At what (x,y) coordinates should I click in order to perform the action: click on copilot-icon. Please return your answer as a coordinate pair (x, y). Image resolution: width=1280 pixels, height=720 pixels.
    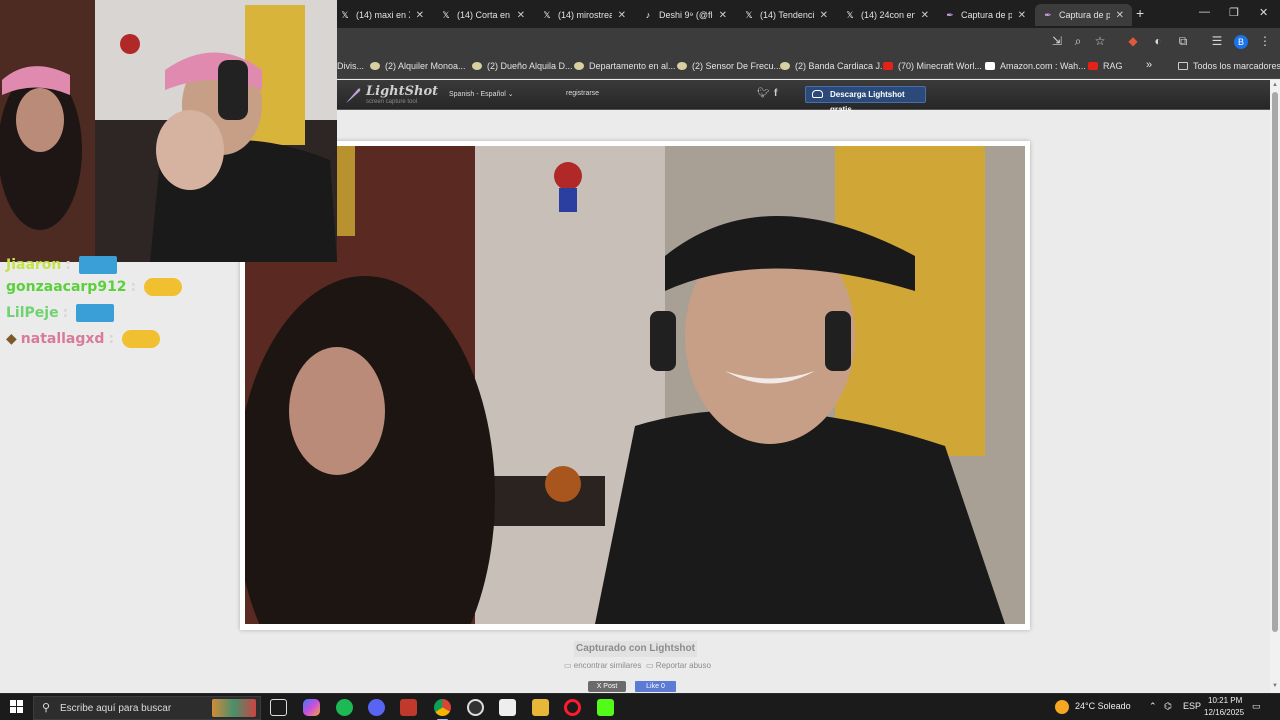
    Looking at the image, I should click on (311, 707).